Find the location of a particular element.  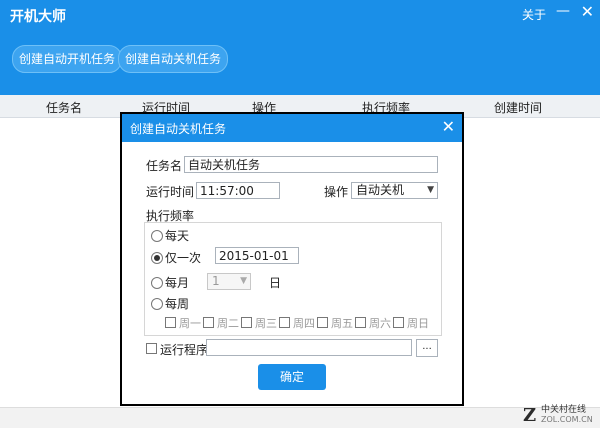

run-time-label: 运行时间 is located at coordinates (170, 192).